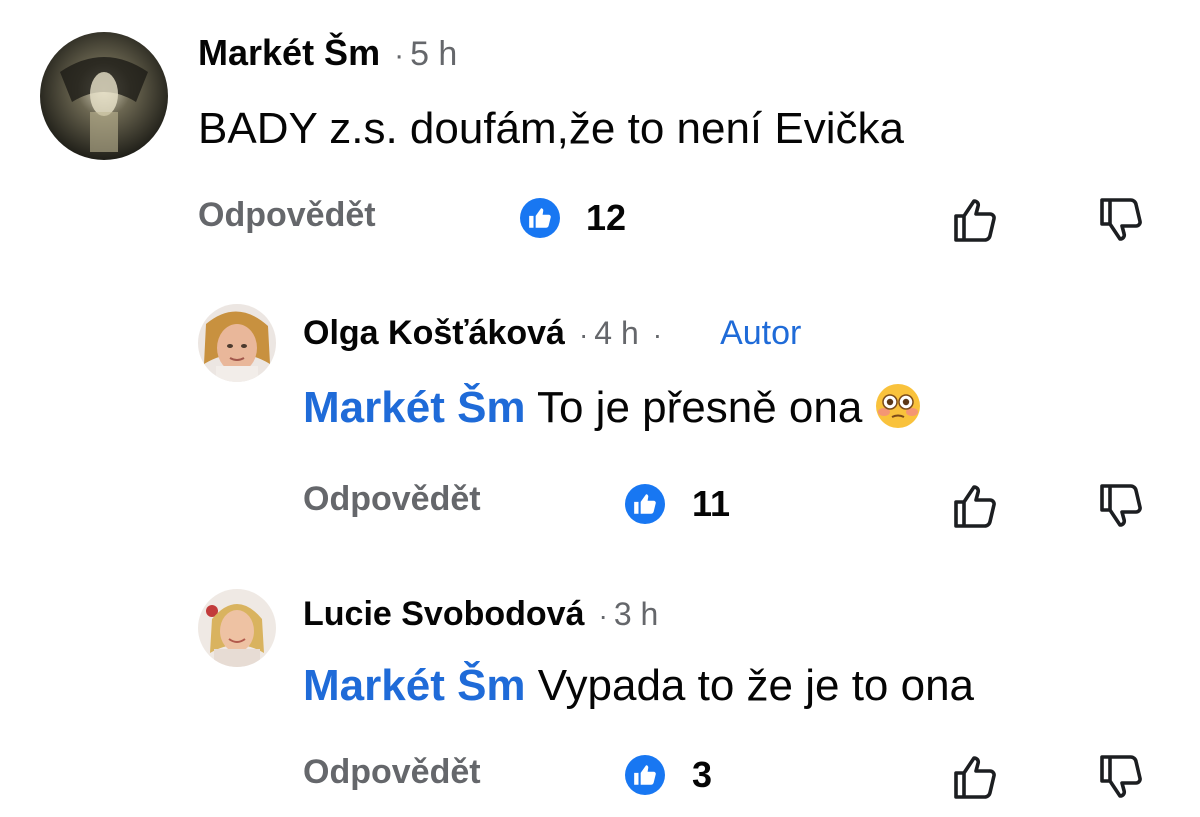 Image resolution: width=1200 pixels, height=817 pixels. What do you see at coordinates (289, 53) in the screenshot?
I see `author-name: Markét Šm` at bounding box center [289, 53].